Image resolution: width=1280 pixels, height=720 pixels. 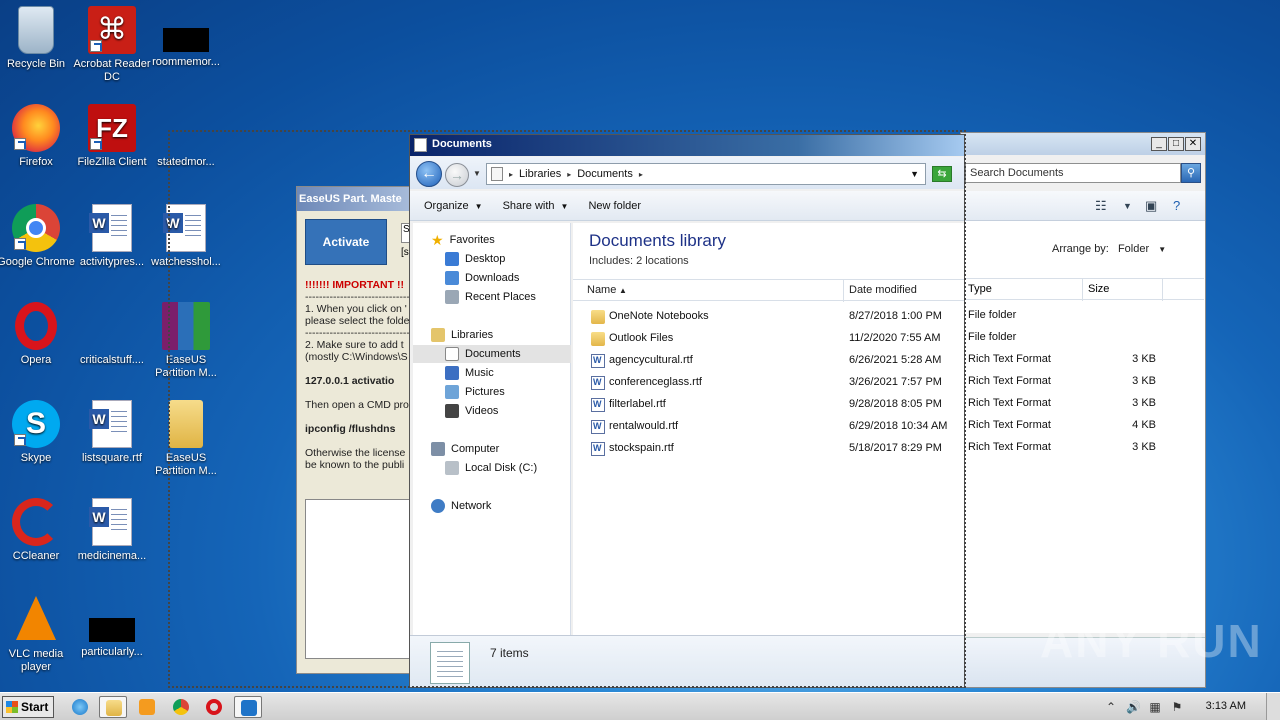 I want to click on column-header-size: Size, so click(x=1098, y=289).